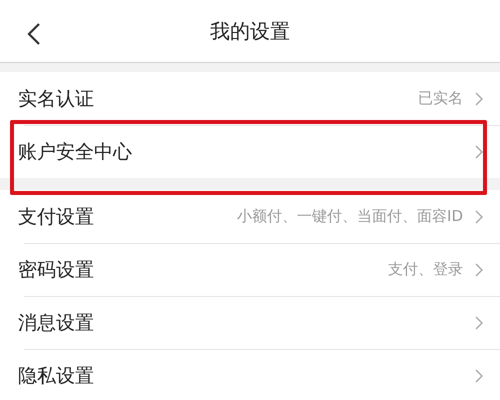 The height and width of the screenshot is (400, 500). I want to click on settings-row: 账户安全中心, so click(250, 151).